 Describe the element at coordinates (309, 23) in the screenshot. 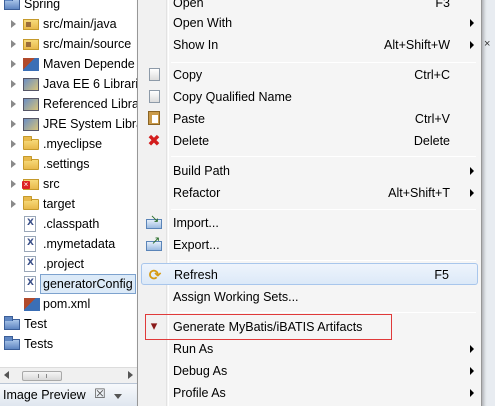

I see `menu-item-open-with: Open With` at that location.